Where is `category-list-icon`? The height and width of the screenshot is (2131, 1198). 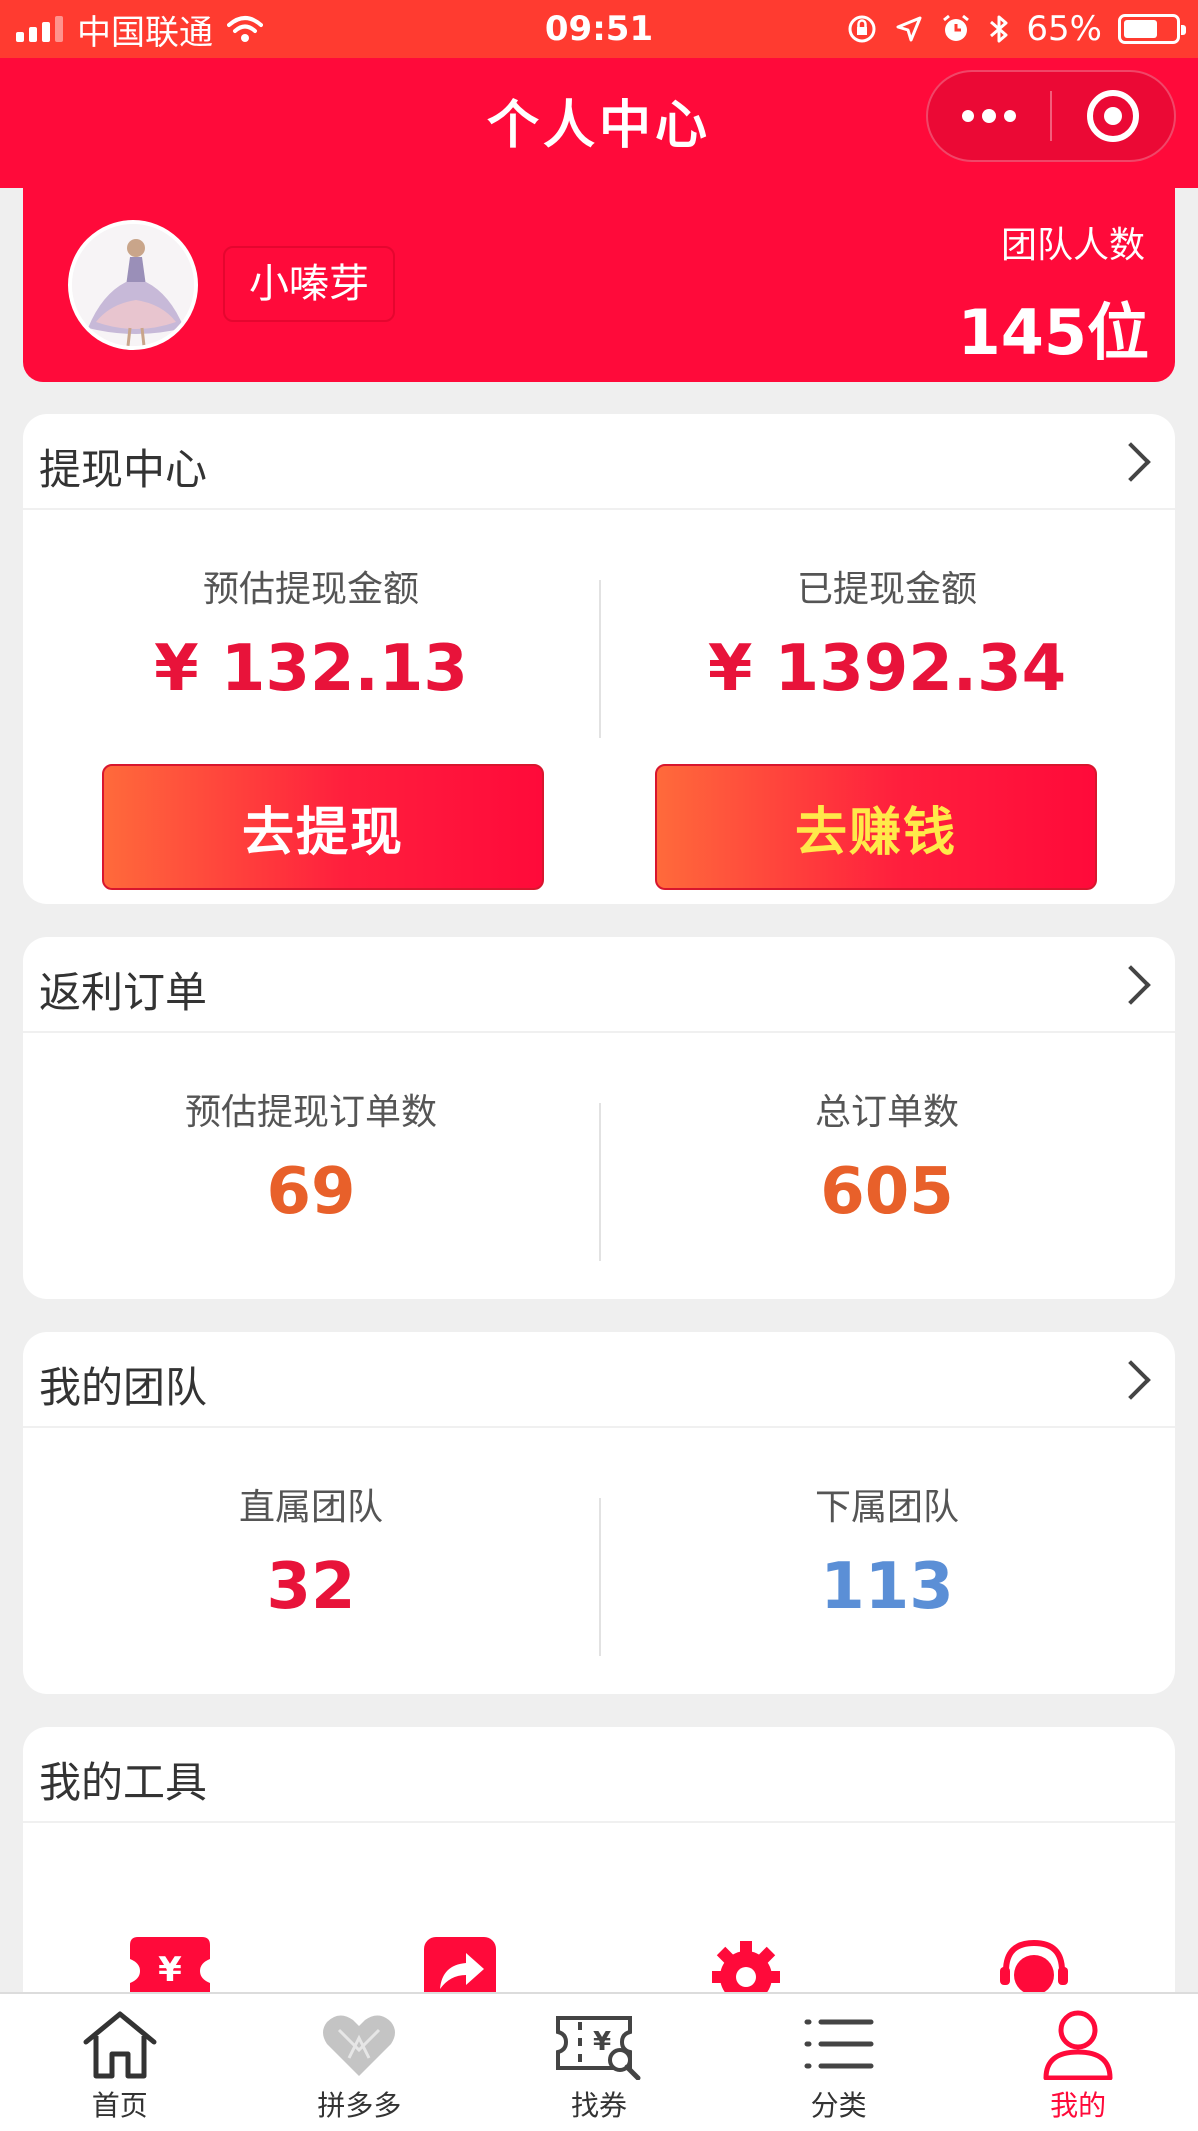 category-list-icon is located at coordinates (839, 2044).